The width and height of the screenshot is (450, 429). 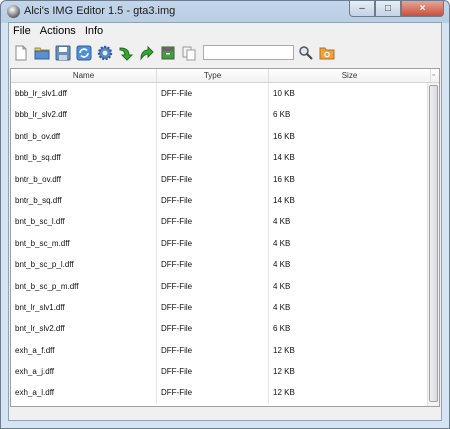 I want to click on app-icon, so click(x=13, y=11).